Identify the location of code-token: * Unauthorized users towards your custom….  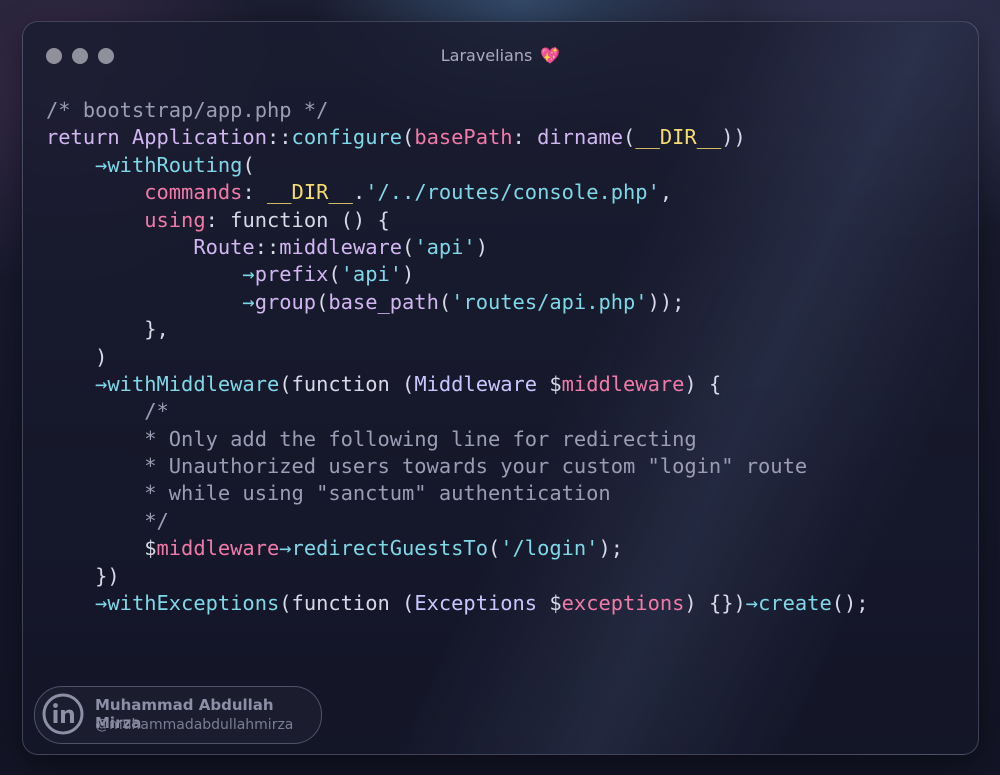
(427, 466).